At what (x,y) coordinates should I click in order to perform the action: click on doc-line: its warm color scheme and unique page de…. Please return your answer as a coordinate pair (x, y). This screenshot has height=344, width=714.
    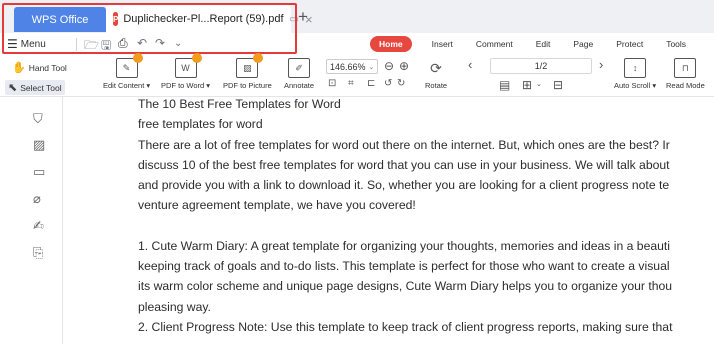
    Looking at the image, I should click on (405, 286).